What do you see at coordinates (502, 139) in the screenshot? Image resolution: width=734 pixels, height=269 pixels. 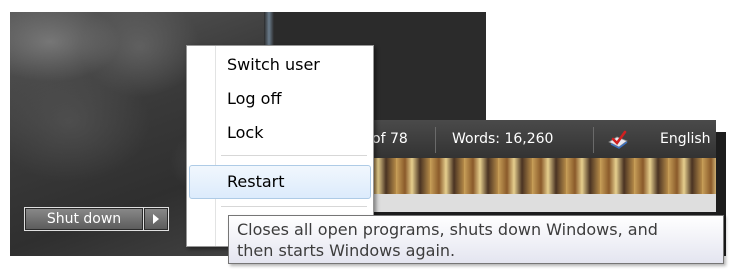 I see `word-count: Words: 16,260` at bounding box center [502, 139].